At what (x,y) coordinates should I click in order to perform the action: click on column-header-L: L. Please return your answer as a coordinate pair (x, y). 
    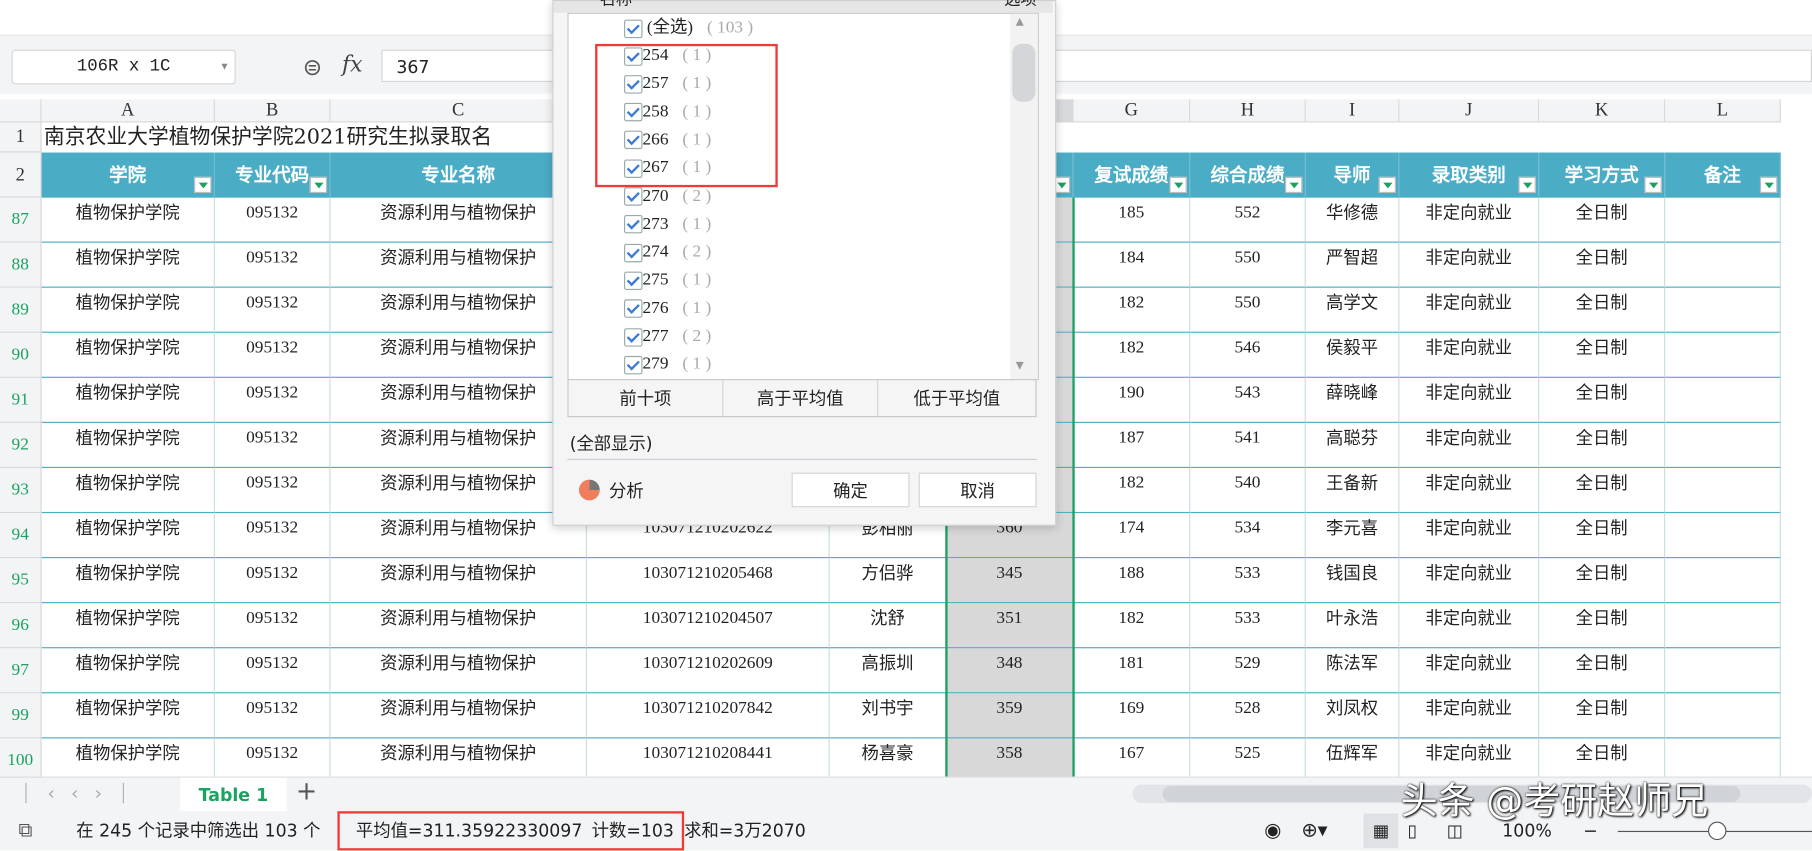
    Looking at the image, I should click on (1723, 111).